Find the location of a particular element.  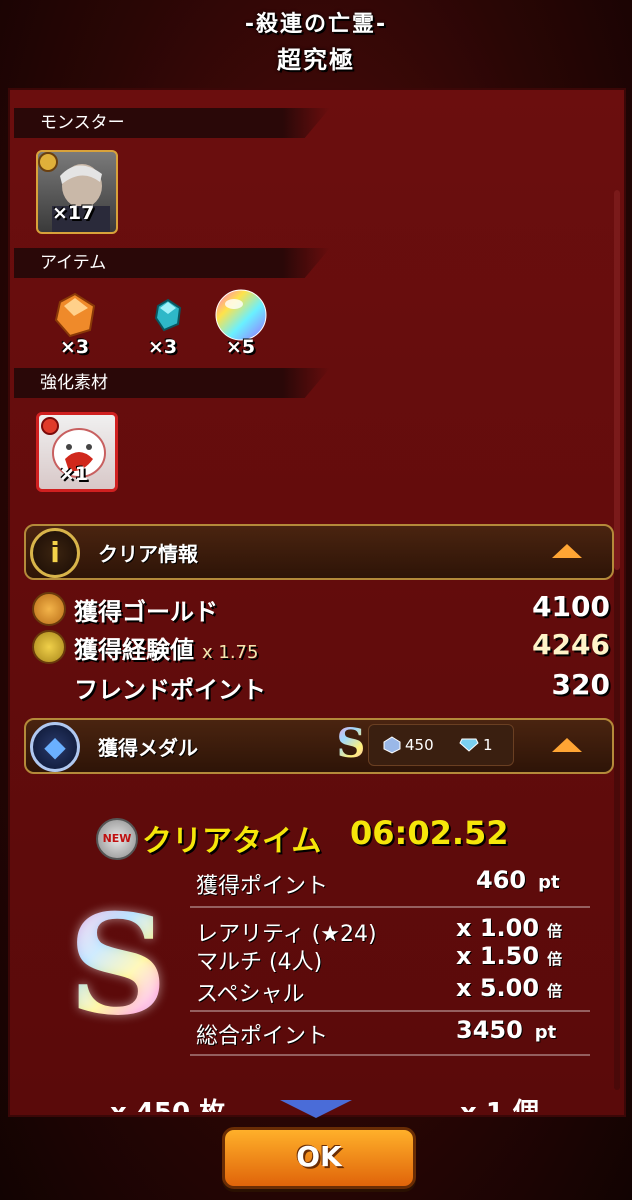

monster-portrait: ×17 is located at coordinates (77, 192).